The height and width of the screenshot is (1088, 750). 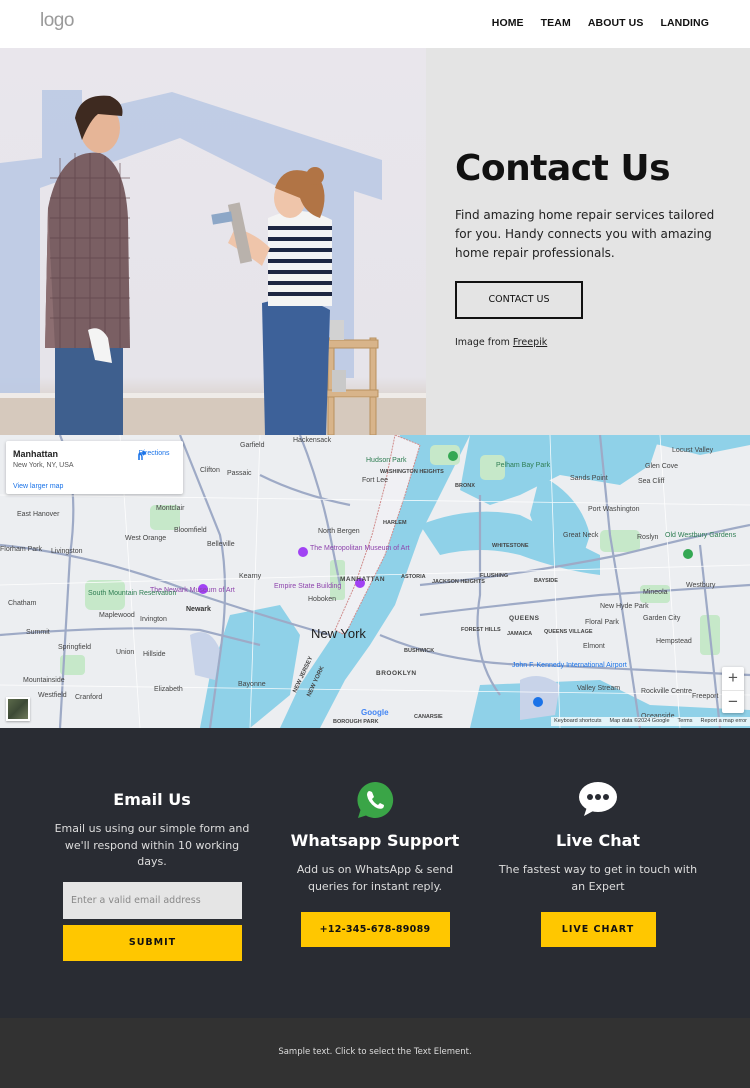 What do you see at coordinates (18, 709) in the screenshot?
I see `satellite-layer-toggle` at bounding box center [18, 709].